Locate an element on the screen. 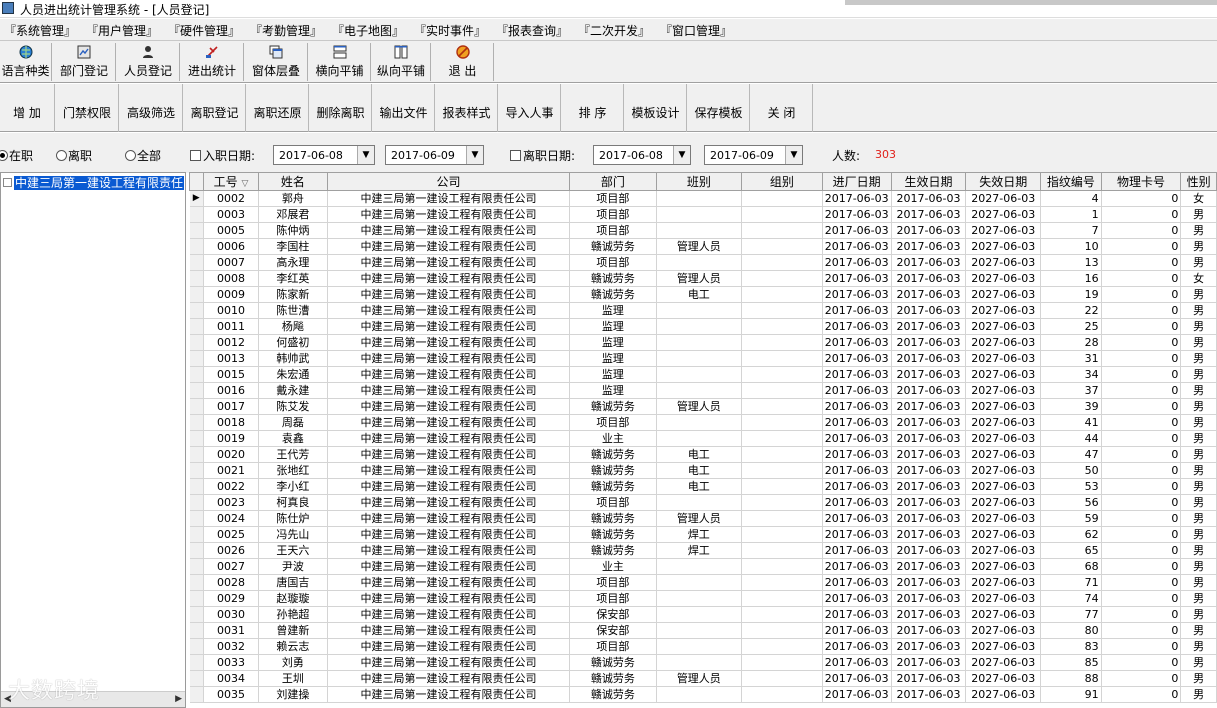 Image resolution: width=1217 pixels, height=708 pixels. table-cell: 41 is located at coordinates (1071, 422).